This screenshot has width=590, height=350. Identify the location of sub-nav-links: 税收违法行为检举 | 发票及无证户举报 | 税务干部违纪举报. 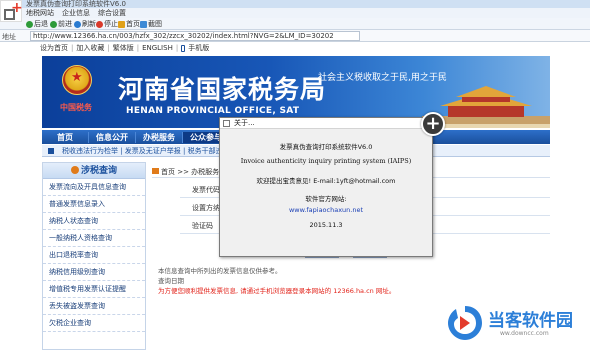
(153, 151).